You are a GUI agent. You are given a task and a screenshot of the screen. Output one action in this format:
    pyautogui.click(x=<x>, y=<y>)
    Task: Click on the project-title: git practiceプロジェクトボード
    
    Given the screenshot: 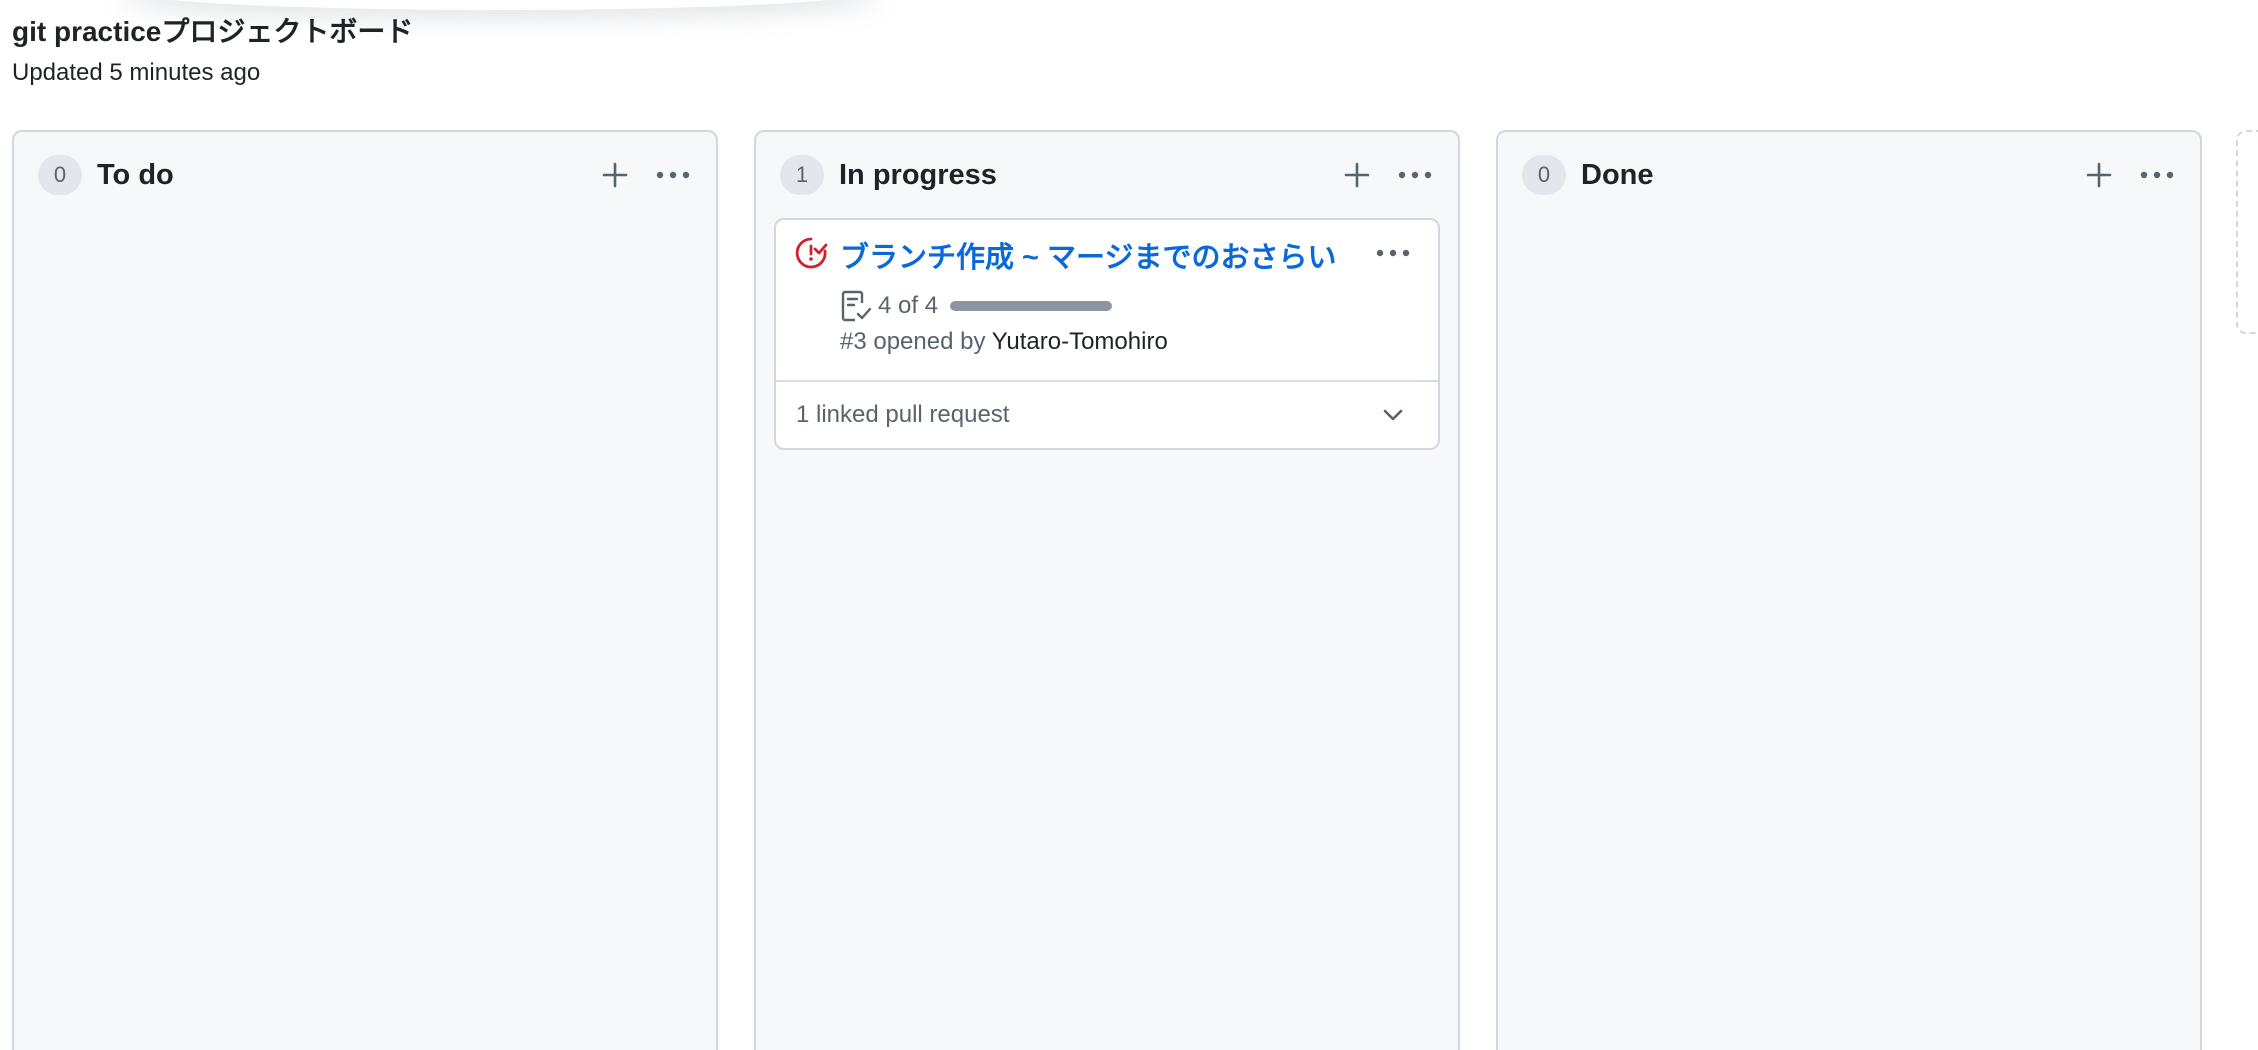 What is the action you would take?
    pyautogui.click(x=212, y=32)
    